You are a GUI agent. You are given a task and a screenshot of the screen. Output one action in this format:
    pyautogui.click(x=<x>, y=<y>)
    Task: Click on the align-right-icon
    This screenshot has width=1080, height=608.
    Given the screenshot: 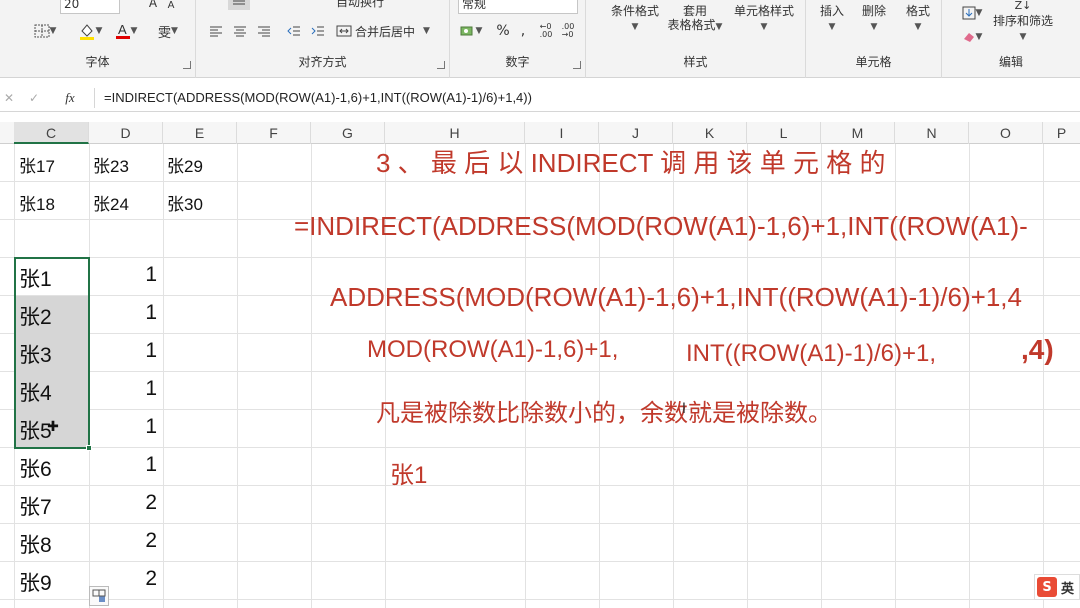 What is the action you would take?
    pyautogui.click(x=264, y=31)
    